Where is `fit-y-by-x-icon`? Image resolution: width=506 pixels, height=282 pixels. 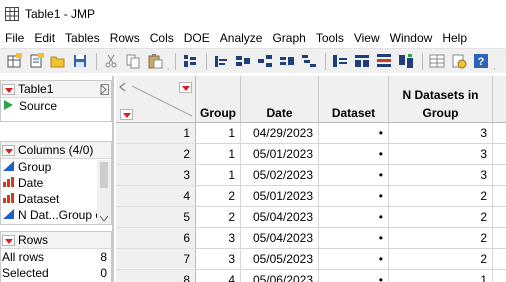 fit-y-by-x-icon is located at coordinates (242, 61).